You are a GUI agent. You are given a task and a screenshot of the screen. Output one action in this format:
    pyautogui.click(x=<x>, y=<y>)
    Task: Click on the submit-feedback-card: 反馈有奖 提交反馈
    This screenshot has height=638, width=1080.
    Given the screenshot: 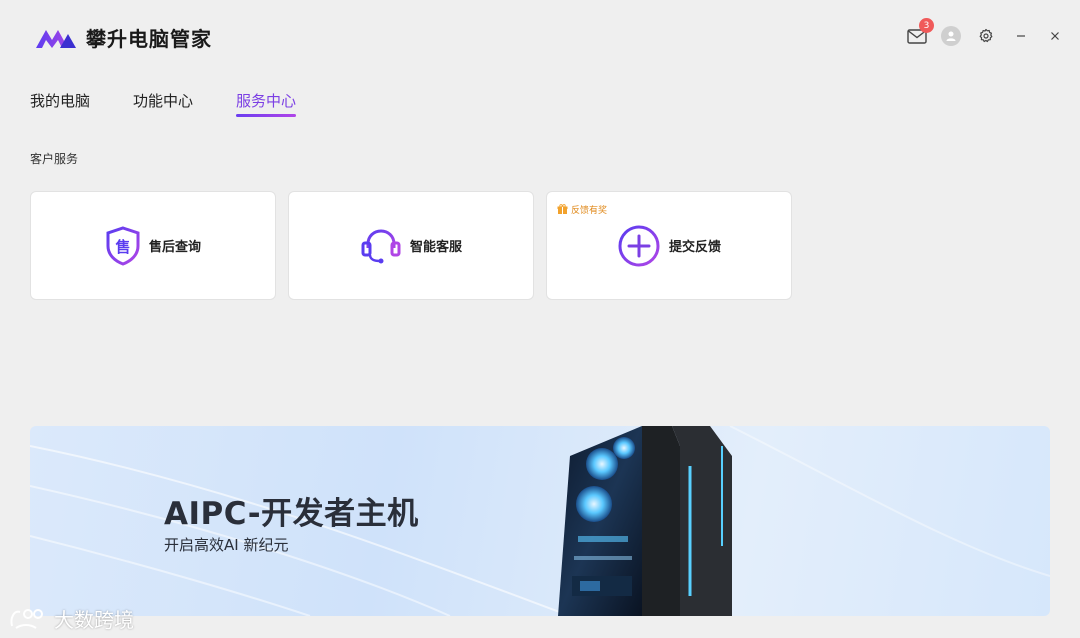 What is the action you would take?
    pyautogui.click(x=669, y=245)
    